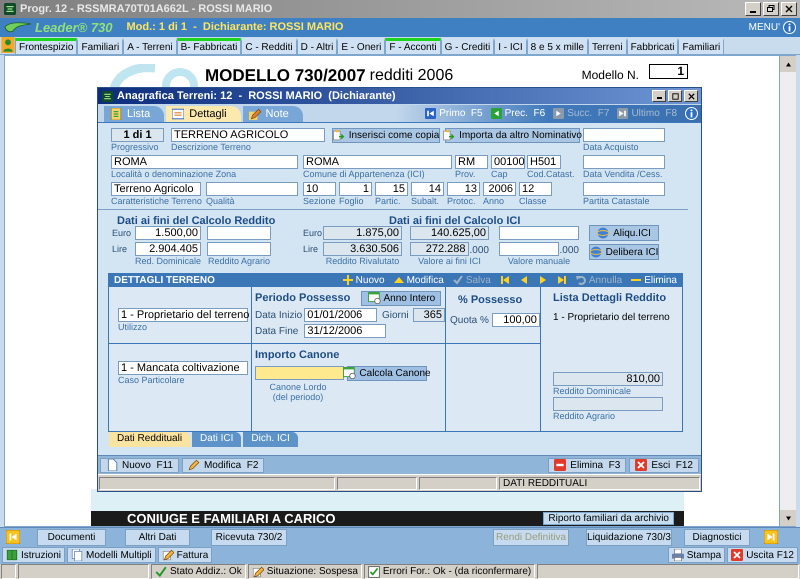 The image size is (800, 579). I want to click on input-field: 10, so click(319, 189).